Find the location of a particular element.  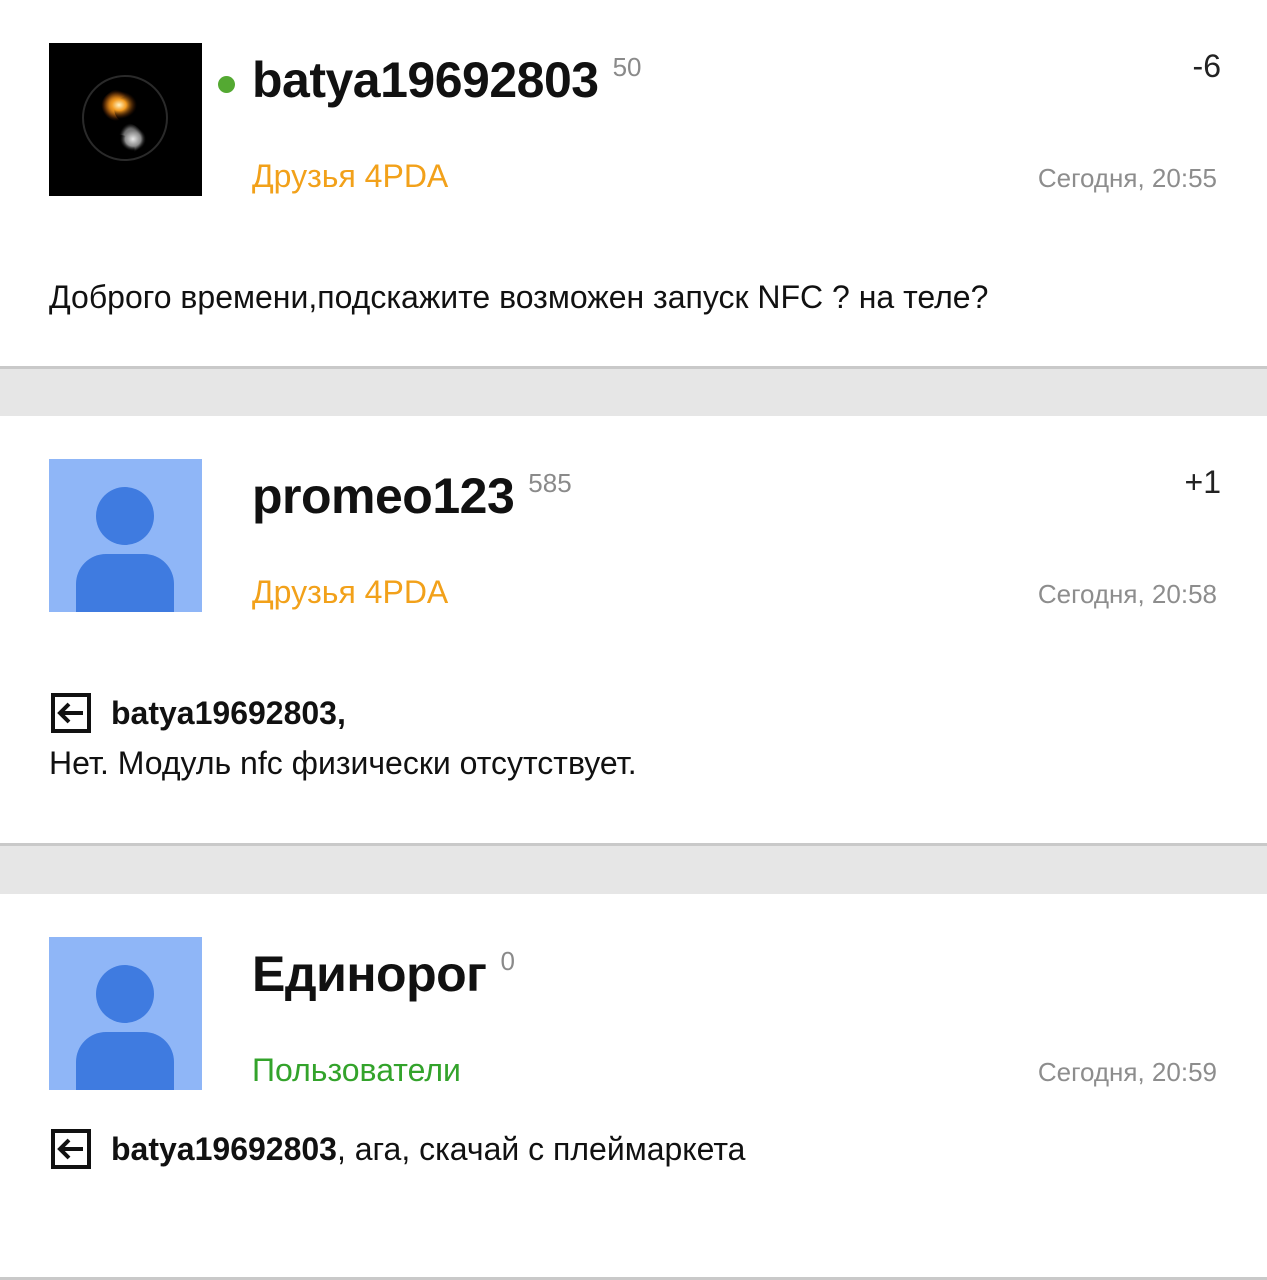

quoted-user: batya19692803, is located at coordinates (228, 713).